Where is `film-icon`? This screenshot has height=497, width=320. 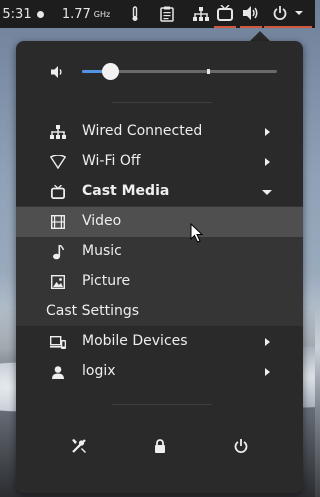
film-icon is located at coordinates (58, 222).